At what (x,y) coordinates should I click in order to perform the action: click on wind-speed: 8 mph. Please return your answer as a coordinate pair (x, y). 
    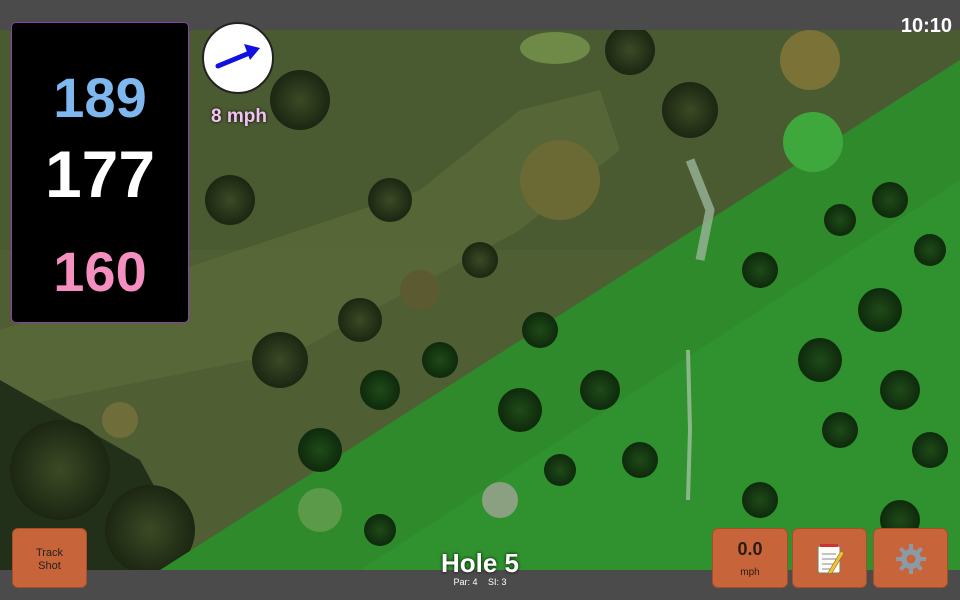
    Looking at the image, I should click on (239, 116).